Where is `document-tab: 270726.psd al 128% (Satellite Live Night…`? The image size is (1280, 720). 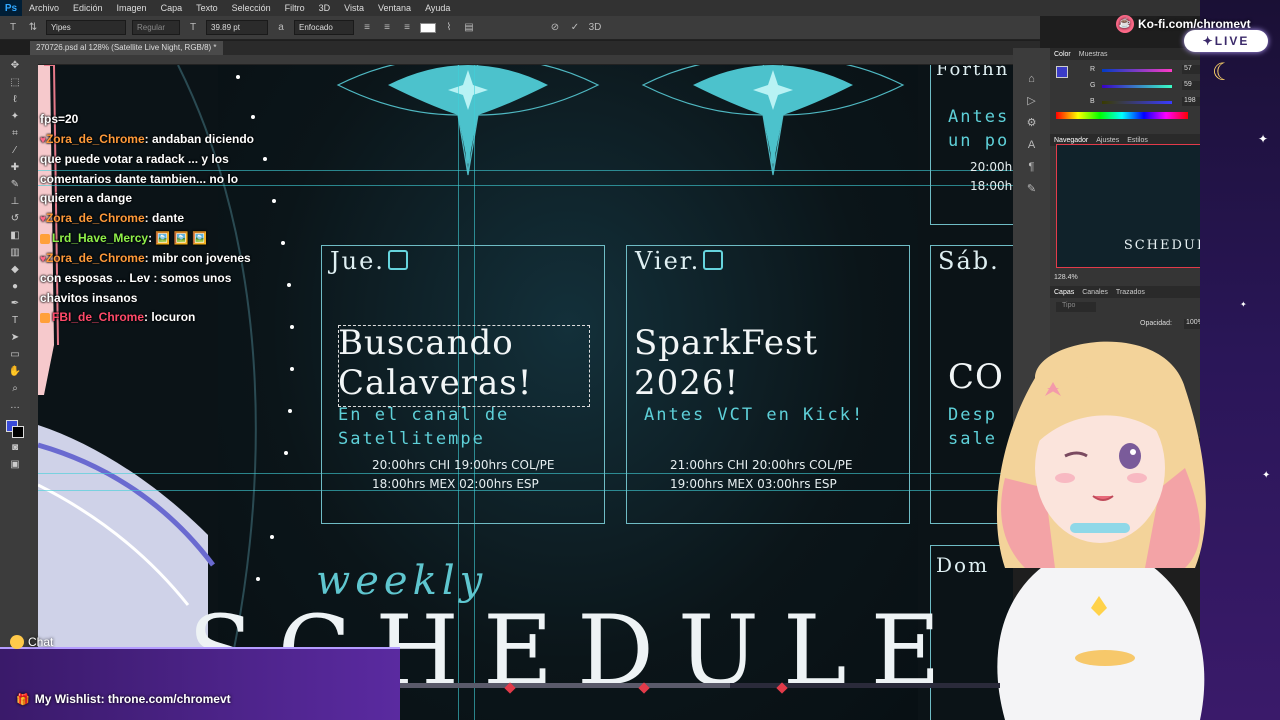 document-tab: 270726.psd al 128% (Satellite Live Night… is located at coordinates (126, 48).